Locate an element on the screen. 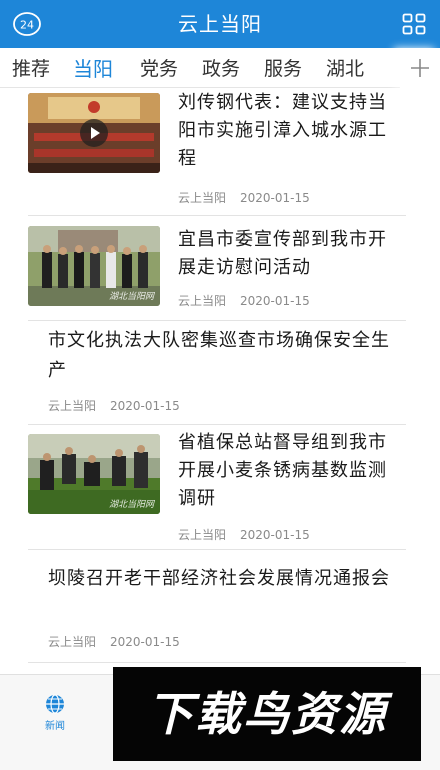 The height and width of the screenshot is (770, 440). tab-dangyang: 当阳 is located at coordinates (93, 69).